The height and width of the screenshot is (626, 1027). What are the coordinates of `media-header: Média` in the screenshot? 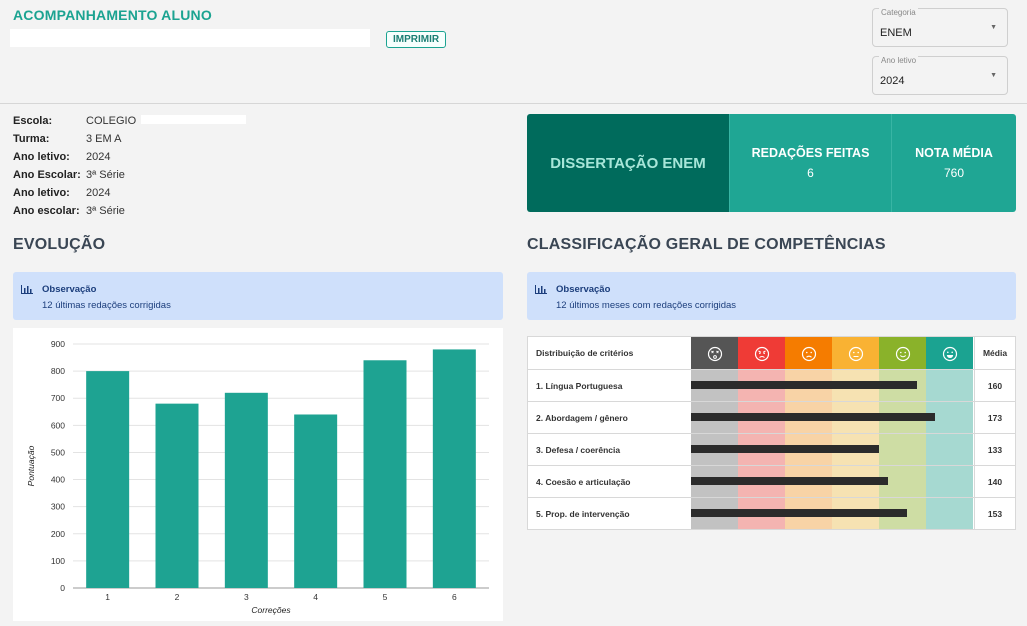 It's located at (995, 353).